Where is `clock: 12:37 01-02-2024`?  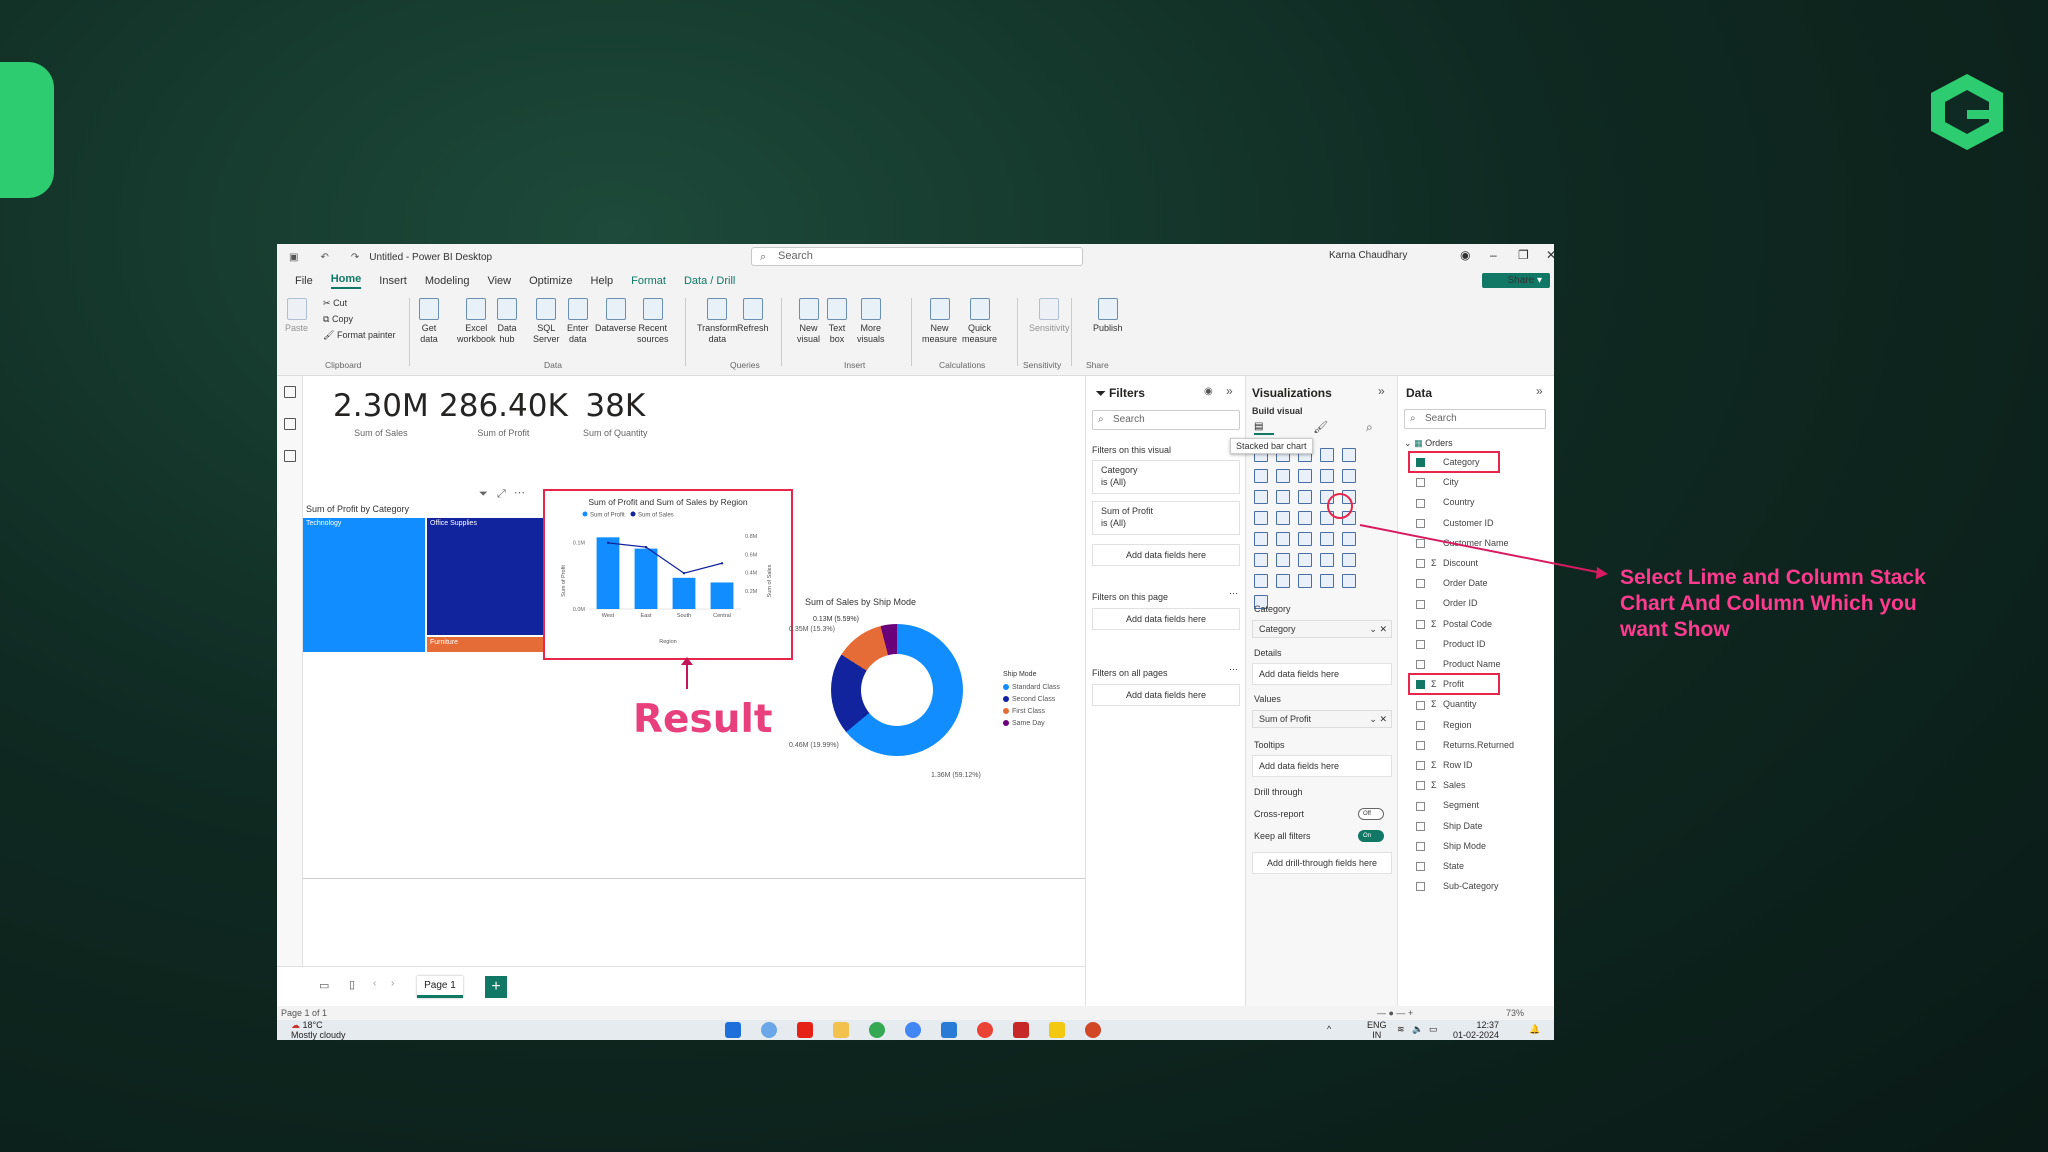
clock: 12:37 01-02-2024 is located at coordinates (1476, 1030).